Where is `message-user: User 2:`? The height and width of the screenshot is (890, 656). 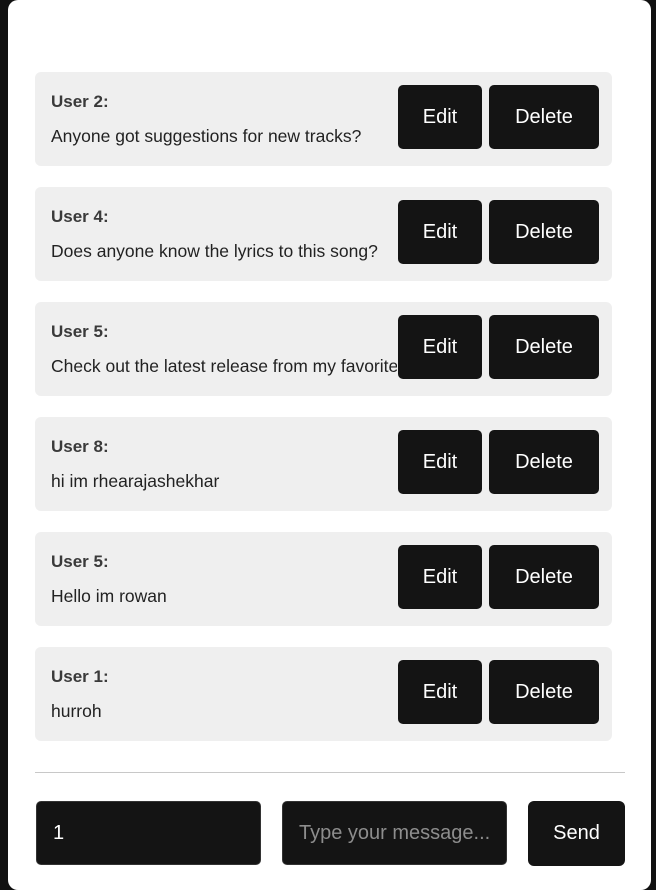
message-user: User 2: is located at coordinates (80, 101).